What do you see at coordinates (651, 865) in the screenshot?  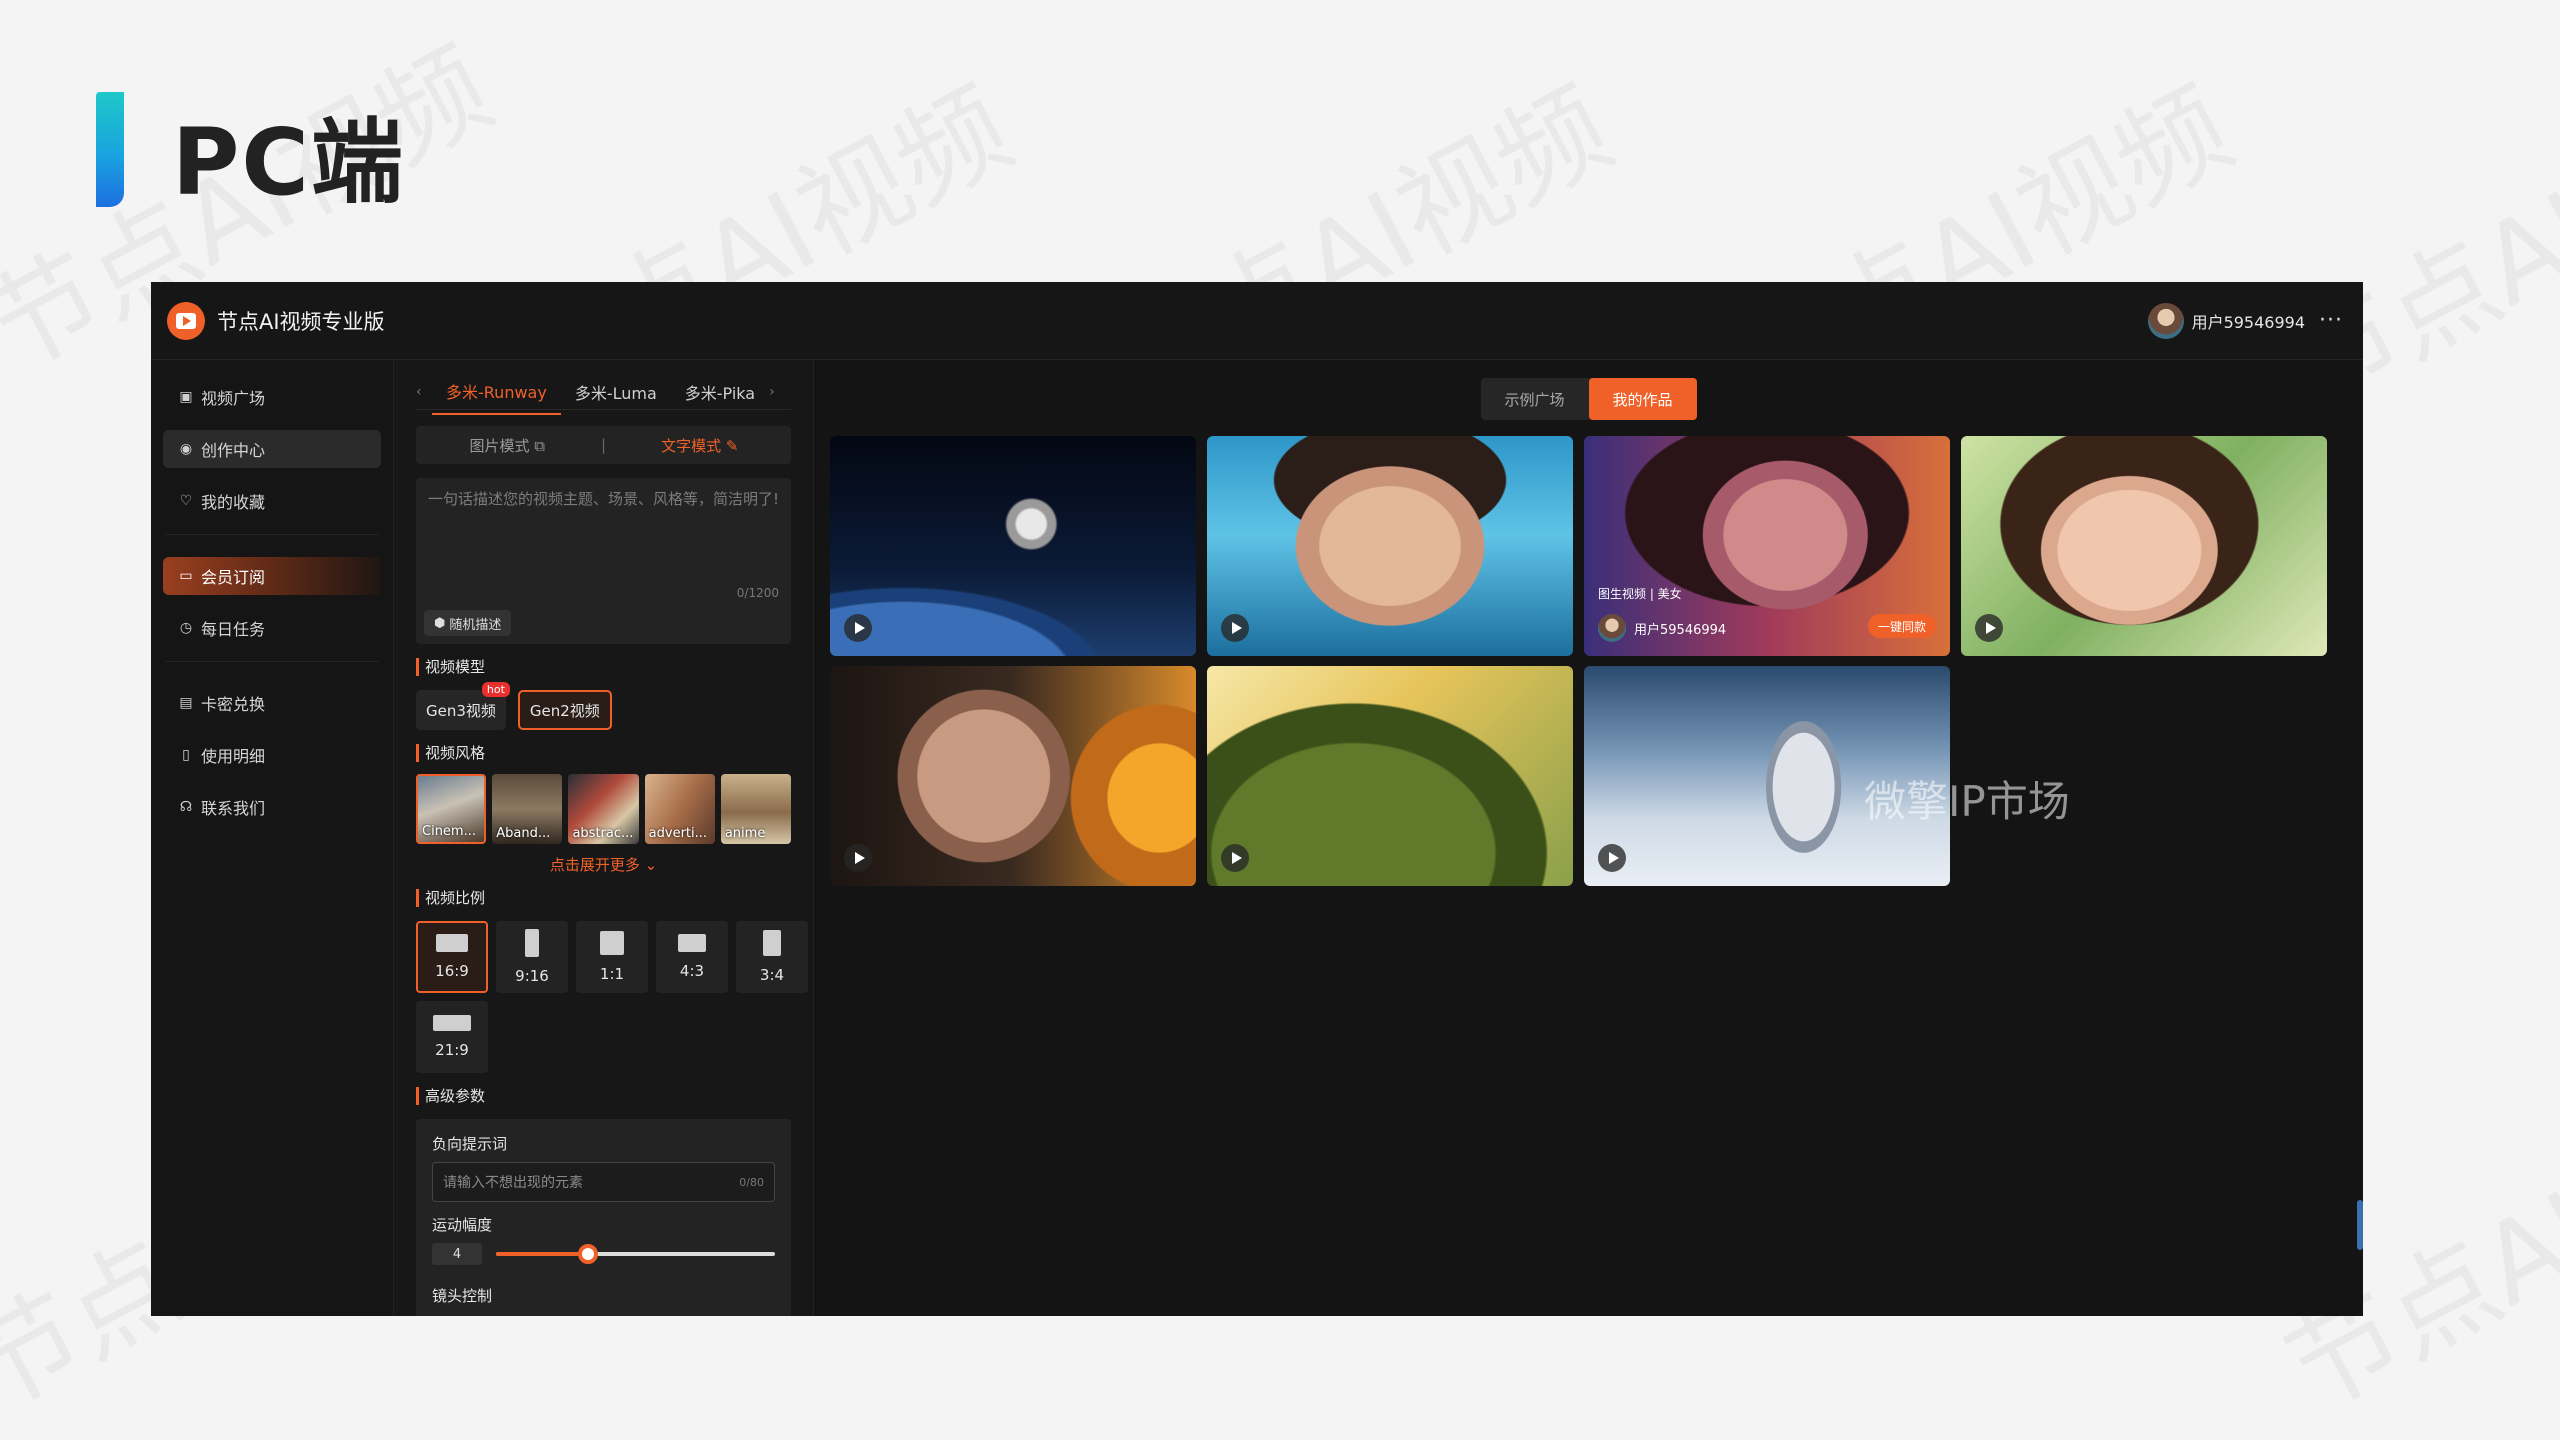 I see `chevron-down-icon: ⌄` at bounding box center [651, 865].